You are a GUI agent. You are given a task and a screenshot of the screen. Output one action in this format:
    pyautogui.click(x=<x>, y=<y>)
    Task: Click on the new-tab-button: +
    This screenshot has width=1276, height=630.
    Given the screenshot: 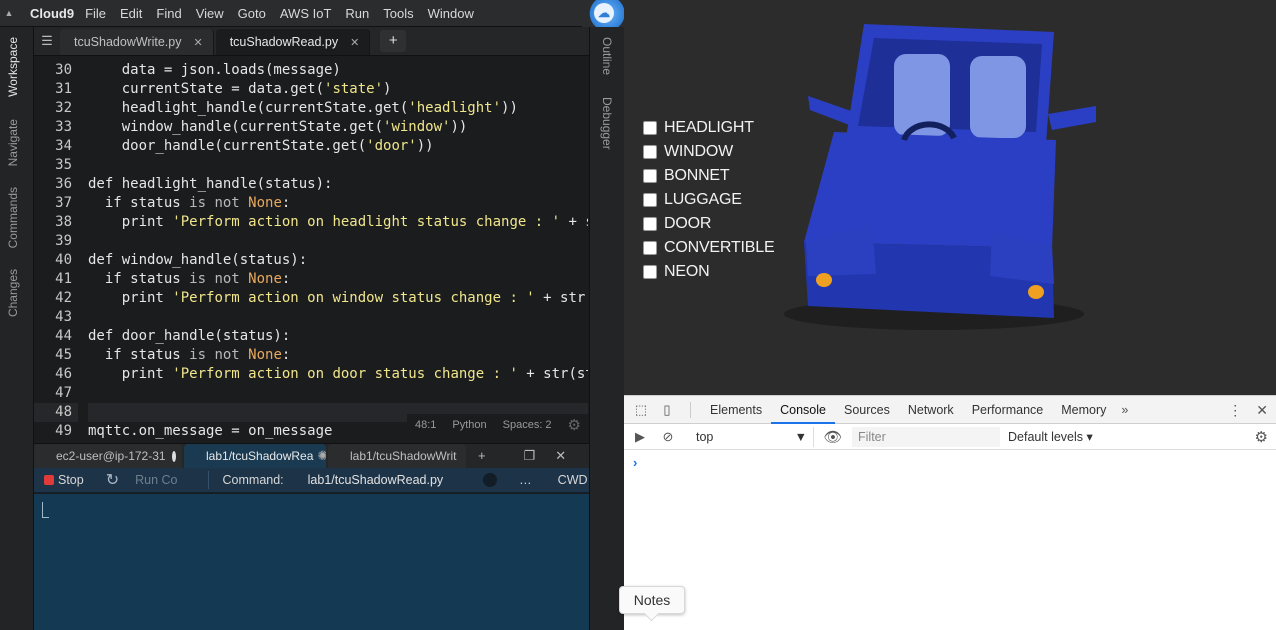 What is the action you would take?
    pyautogui.click(x=393, y=41)
    